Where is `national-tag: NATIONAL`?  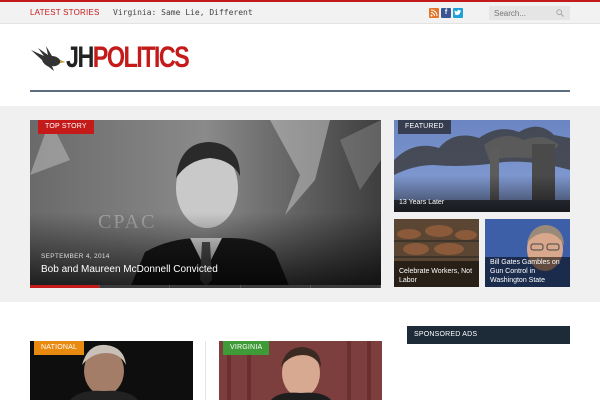 national-tag: NATIONAL is located at coordinates (59, 348).